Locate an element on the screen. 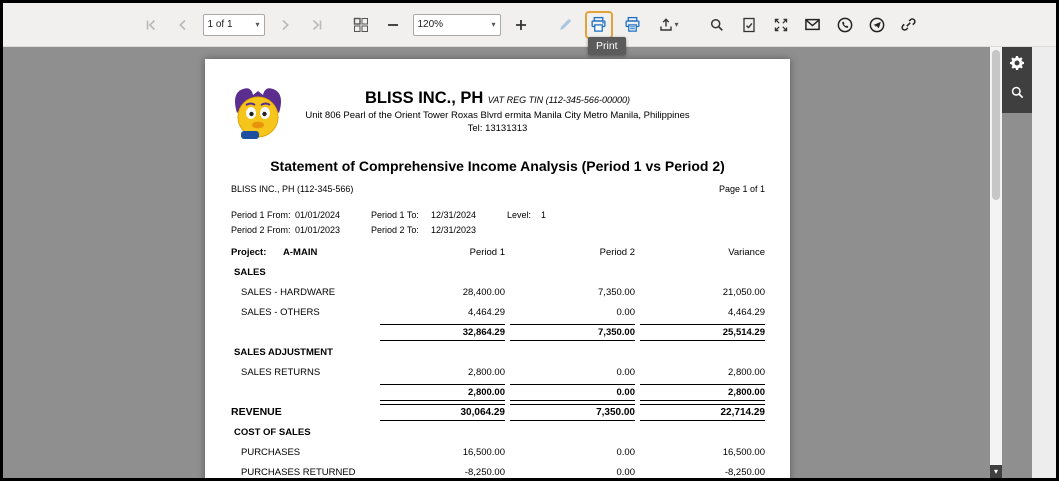 This screenshot has width=1059, height=481. copy-link-button is located at coordinates (909, 25).